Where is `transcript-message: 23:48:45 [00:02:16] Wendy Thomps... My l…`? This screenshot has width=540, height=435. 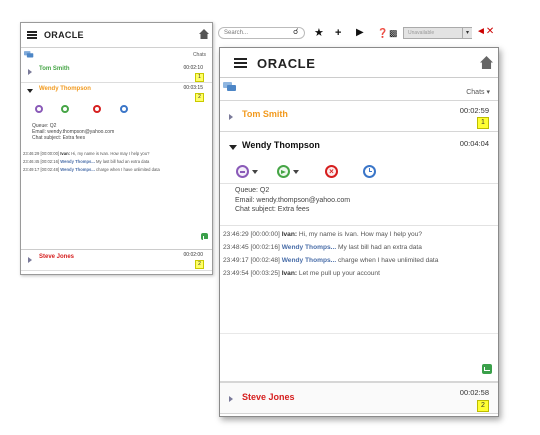
transcript-message: 23:48:45 [00:02:16] Wendy Thomps... My l… is located at coordinates (322, 247).